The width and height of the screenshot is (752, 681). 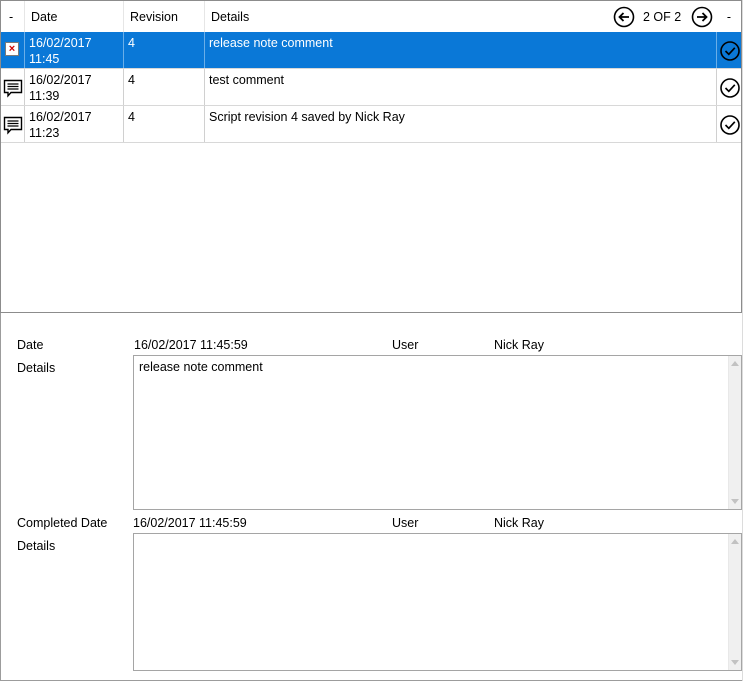 What do you see at coordinates (74, 16) in the screenshot?
I see `header-date: Date` at bounding box center [74, 16].